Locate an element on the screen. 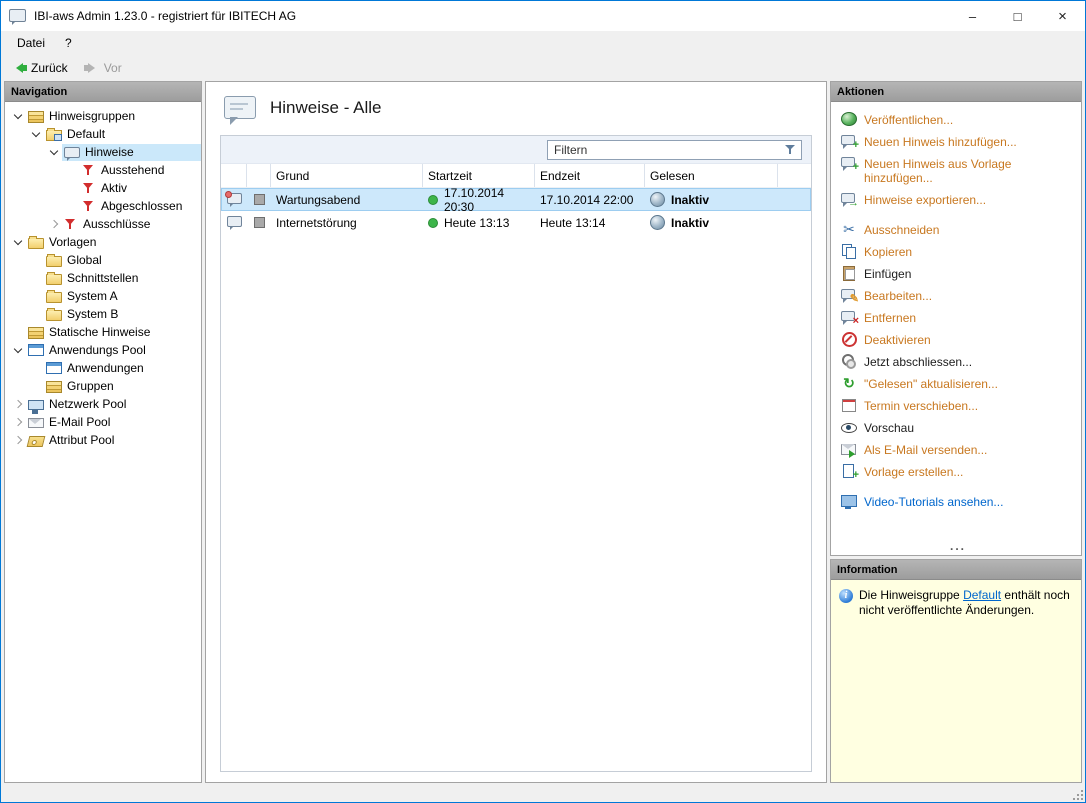  app-window-icon is located at coordinates (36, 350).